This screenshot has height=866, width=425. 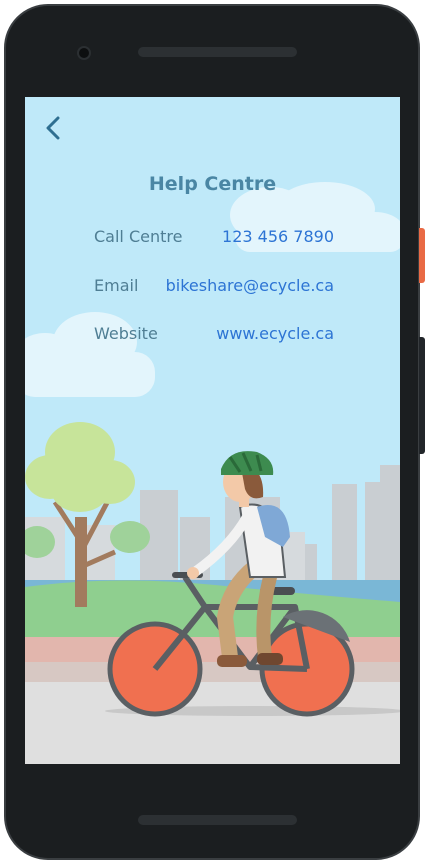 What do you see at coordinates (217, 820) in the screenshot?
I see `bottom-speaker` at bounding box center [217, 820].